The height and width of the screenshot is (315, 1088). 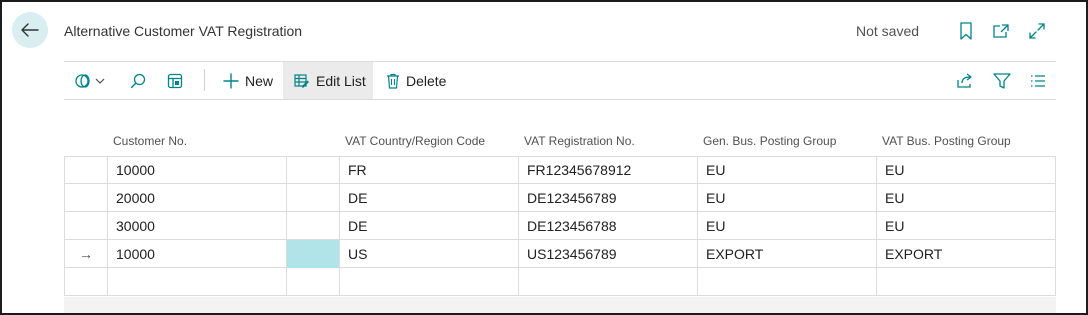 What do you see at coordinates (608, 198) in the screenshot?
I see `cell-vat-registration-no: DE123456789` at bounding box center [608, 198].